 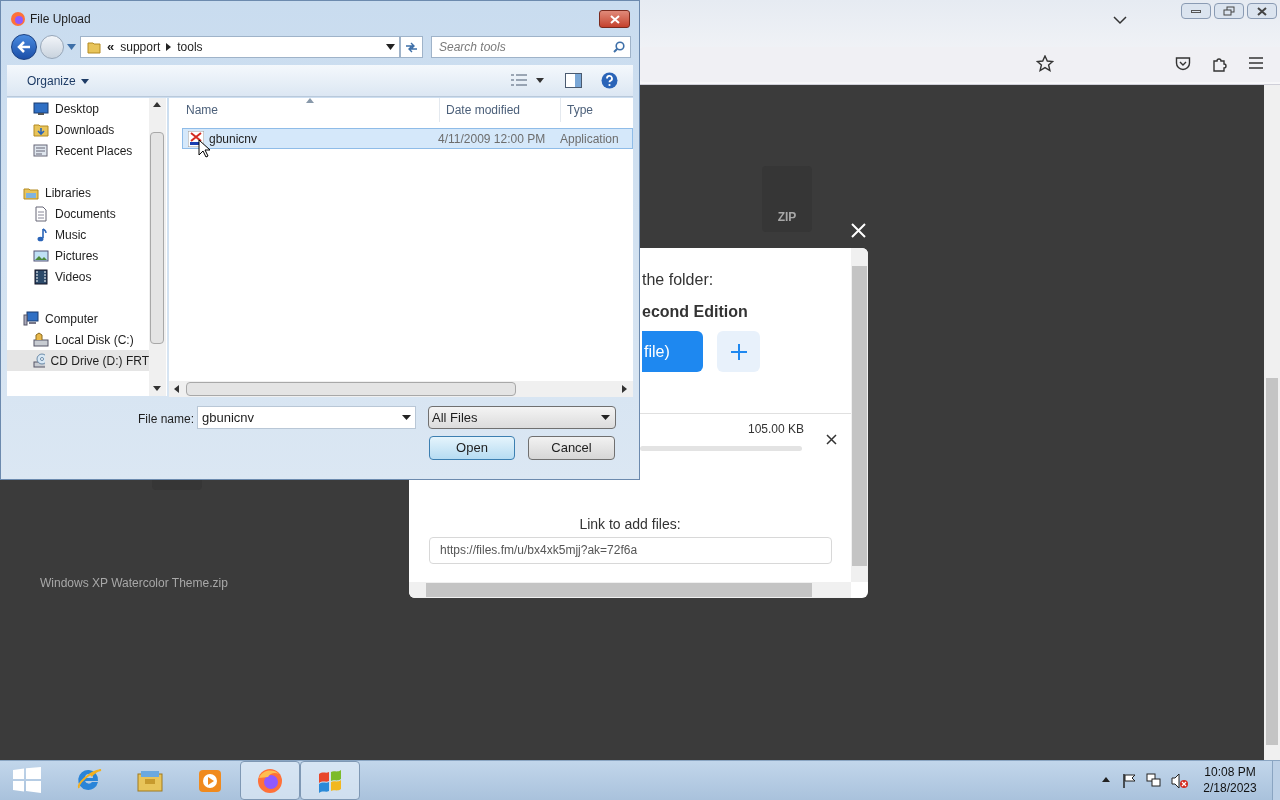 What do you see at coordinates (39, 360) in the screenshot?
I see `cd-icon` at bounding box center [39, 360].